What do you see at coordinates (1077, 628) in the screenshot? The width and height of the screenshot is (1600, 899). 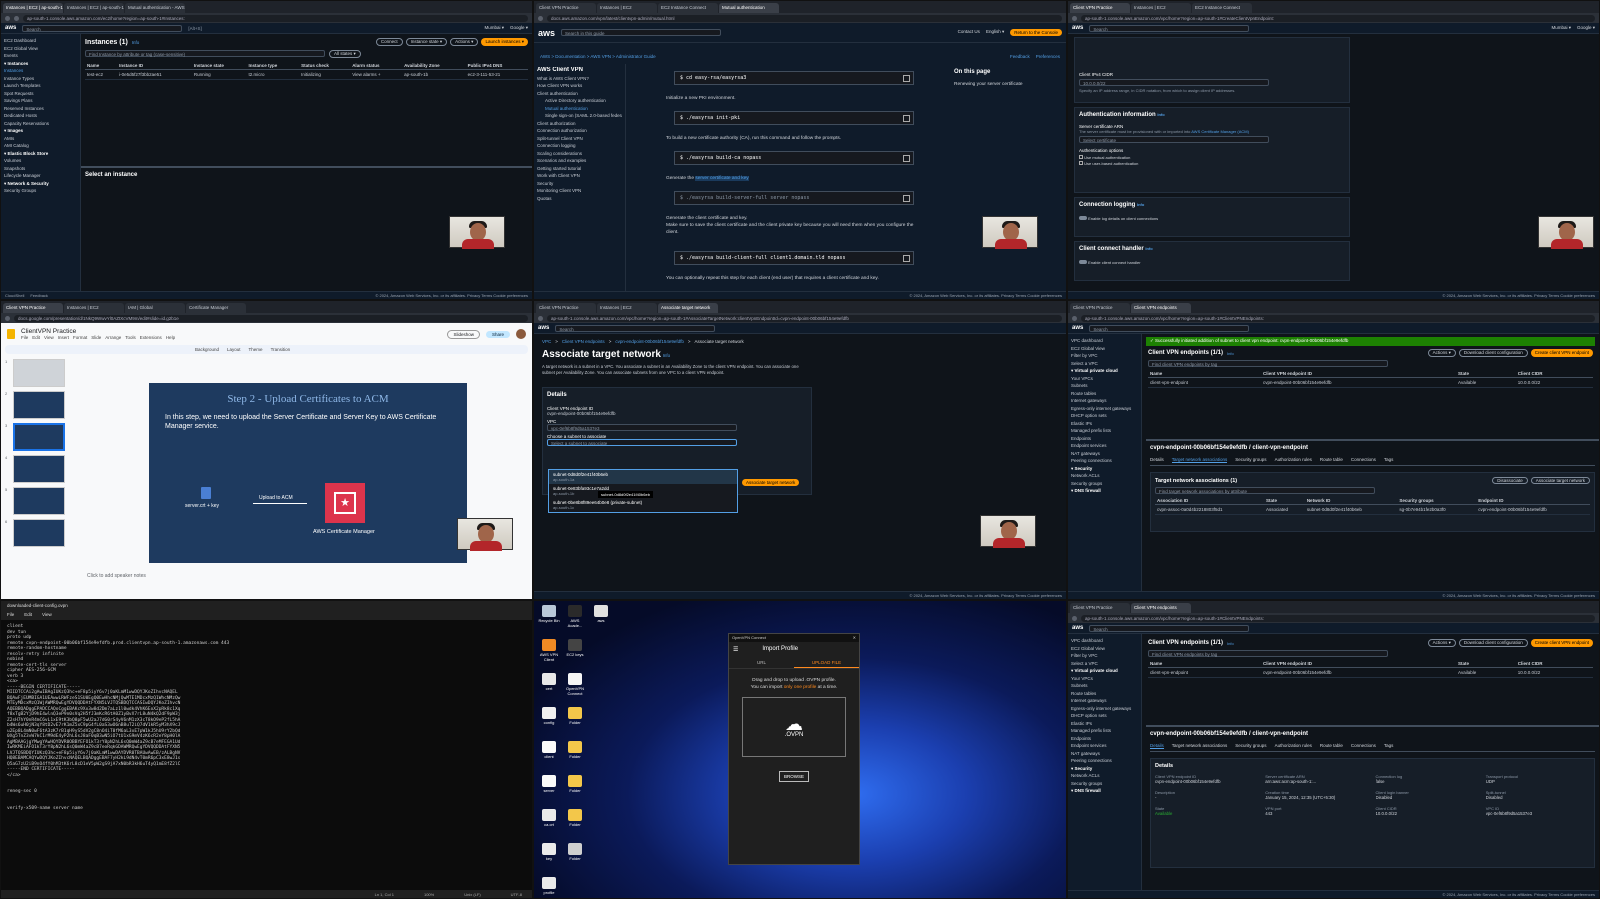 I see `aws-logo: aws` at bounding box center [1077, 628].